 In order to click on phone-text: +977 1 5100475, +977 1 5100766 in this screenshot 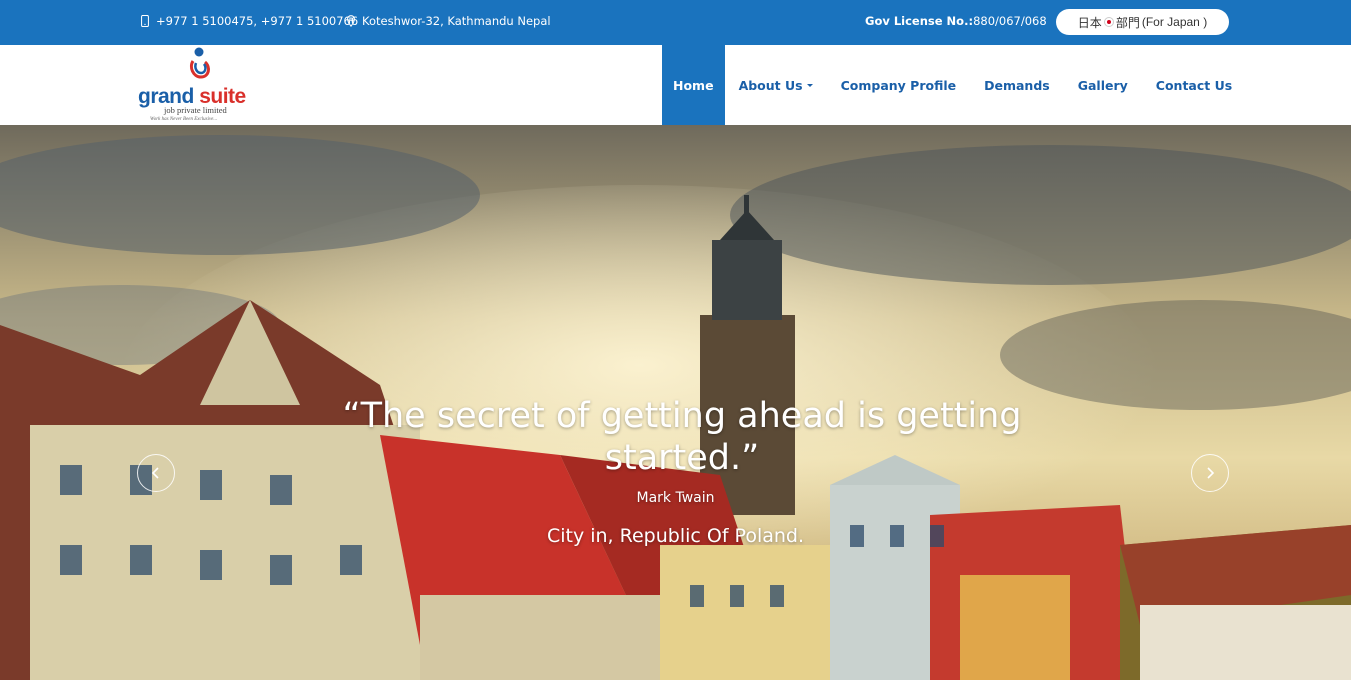, I will do `click(257, 21)`.